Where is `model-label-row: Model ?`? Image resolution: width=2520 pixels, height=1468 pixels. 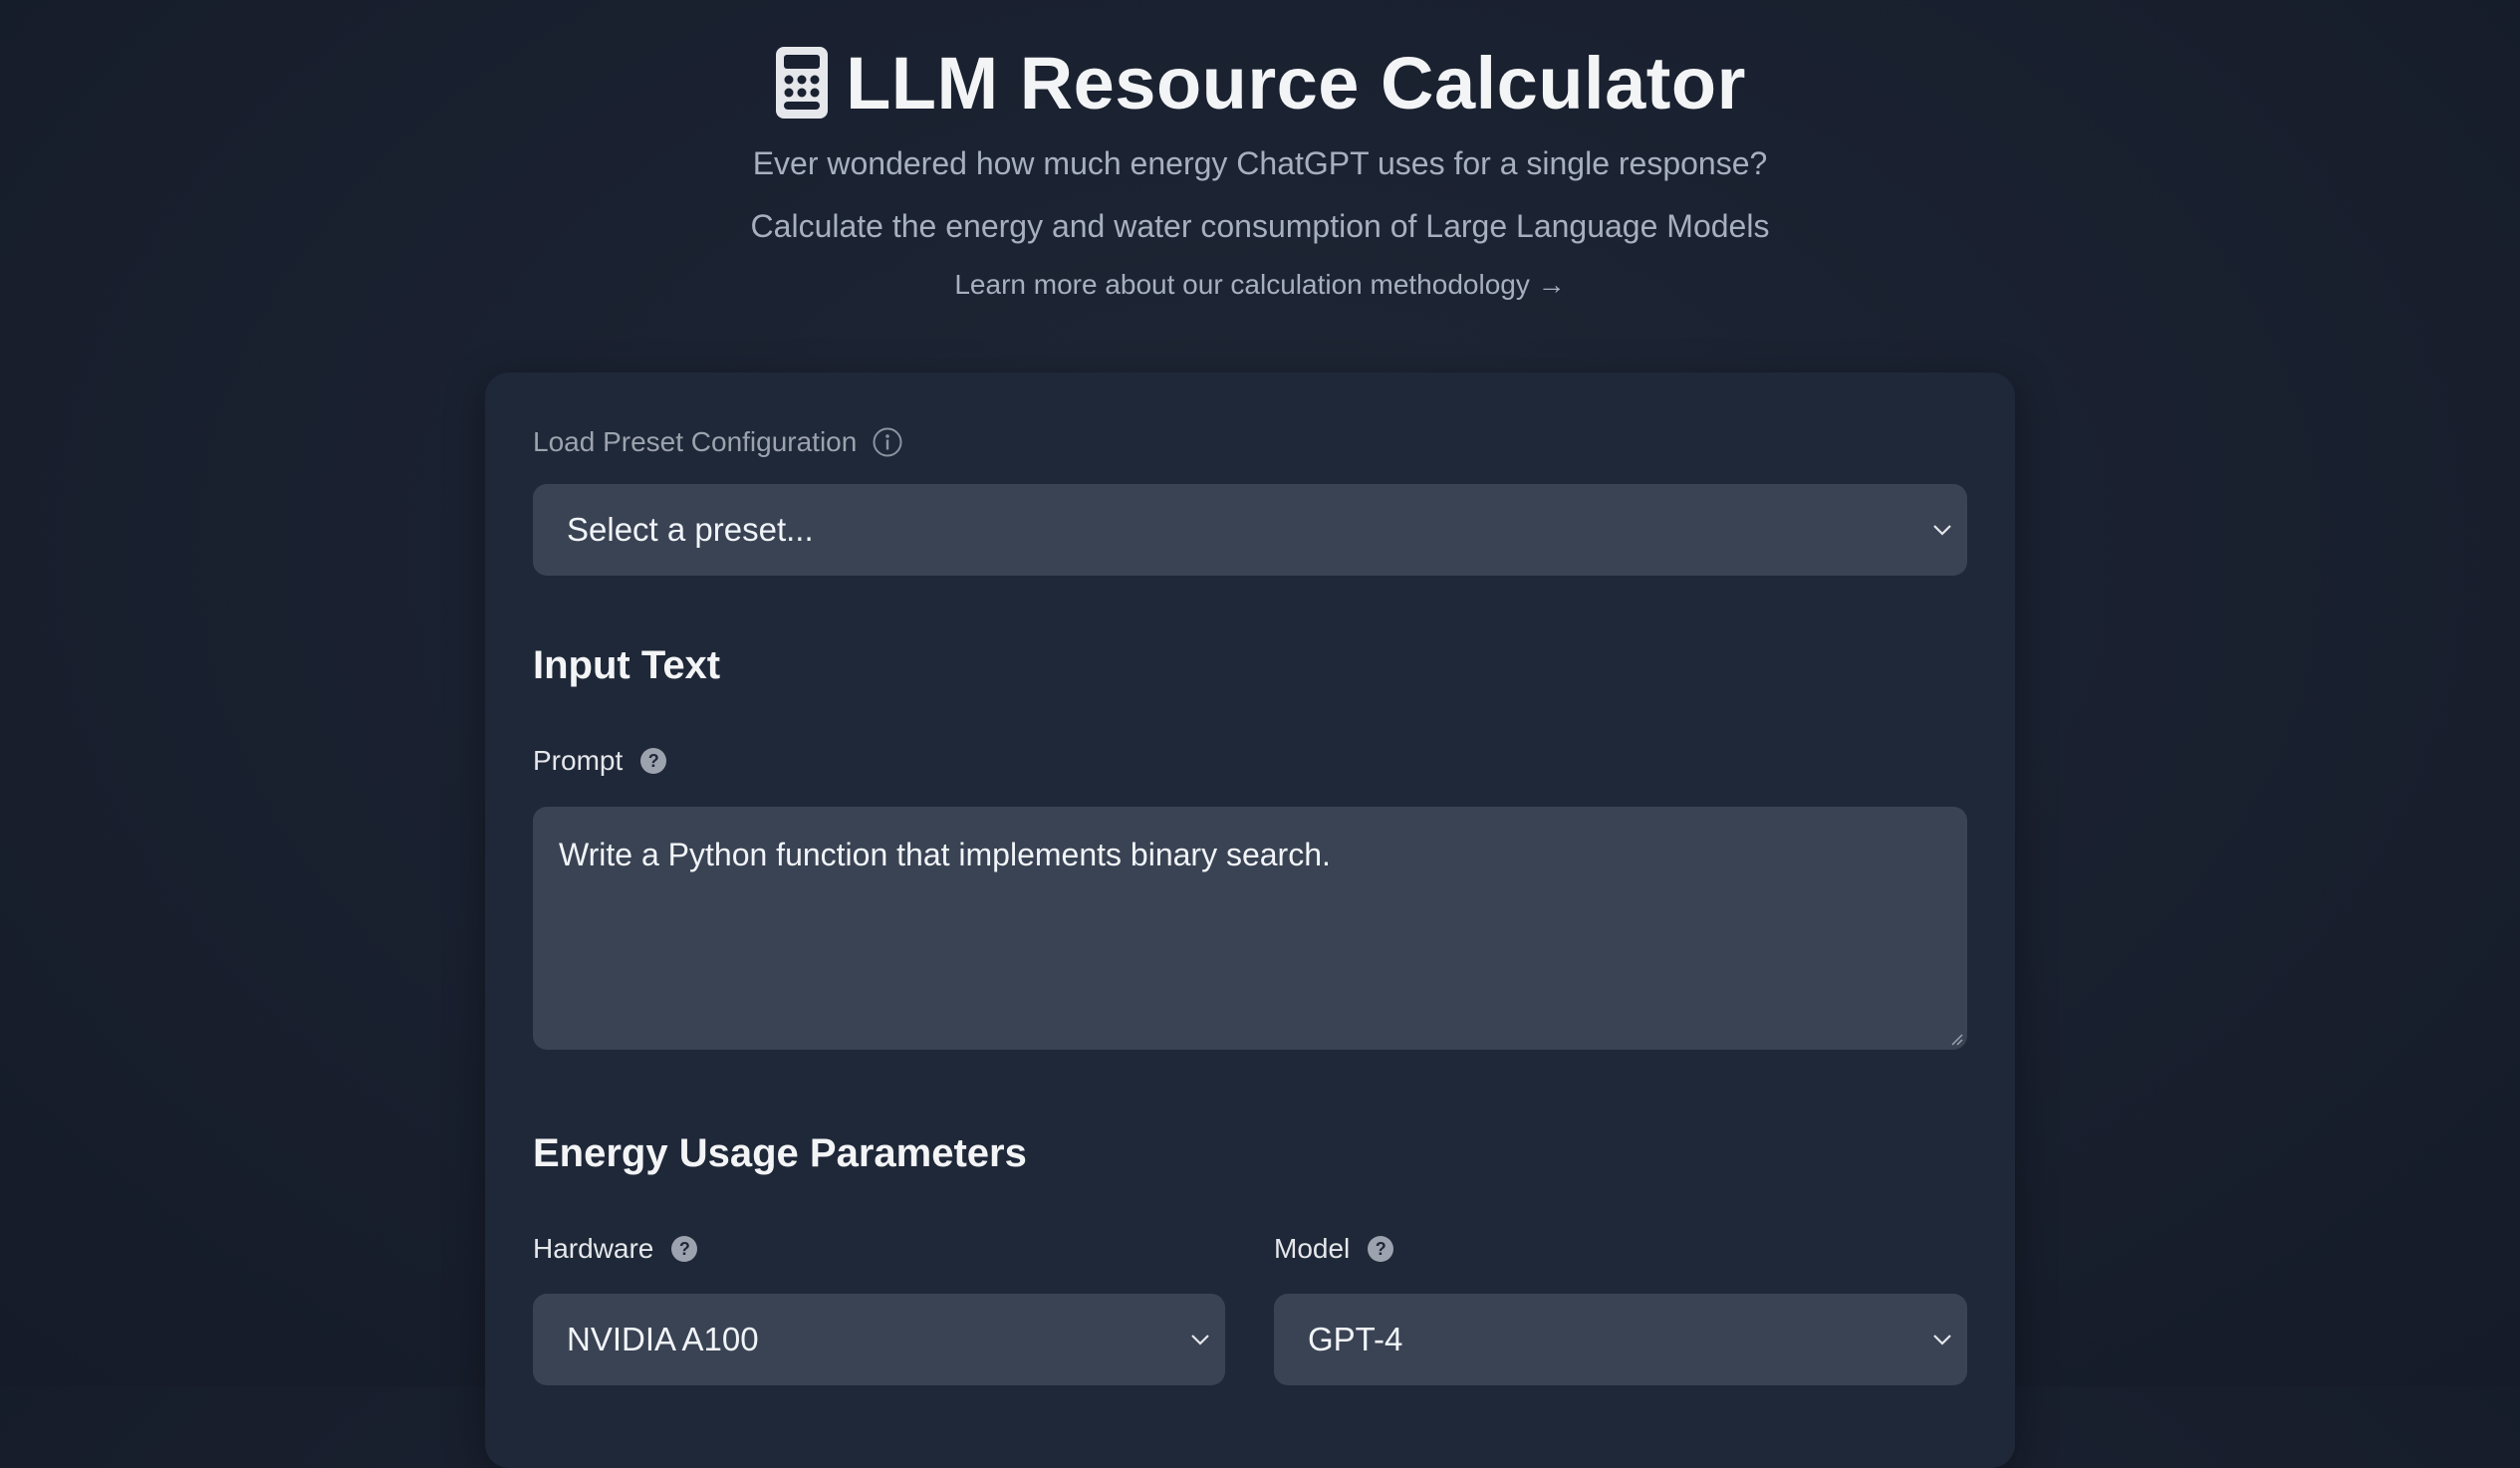
model-label-row: Model ? is located at coordinates (1334, 1249).